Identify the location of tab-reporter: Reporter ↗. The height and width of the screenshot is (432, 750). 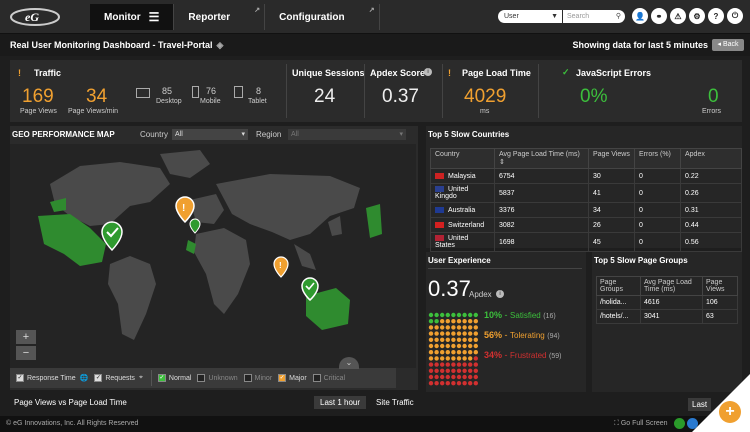
(220, 17).